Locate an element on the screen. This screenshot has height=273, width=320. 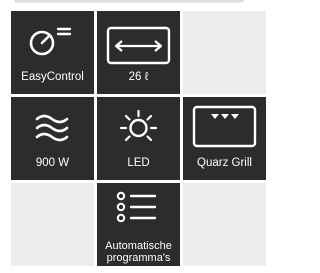
capacity-arrows-icon is located at coordinates (138, 41).